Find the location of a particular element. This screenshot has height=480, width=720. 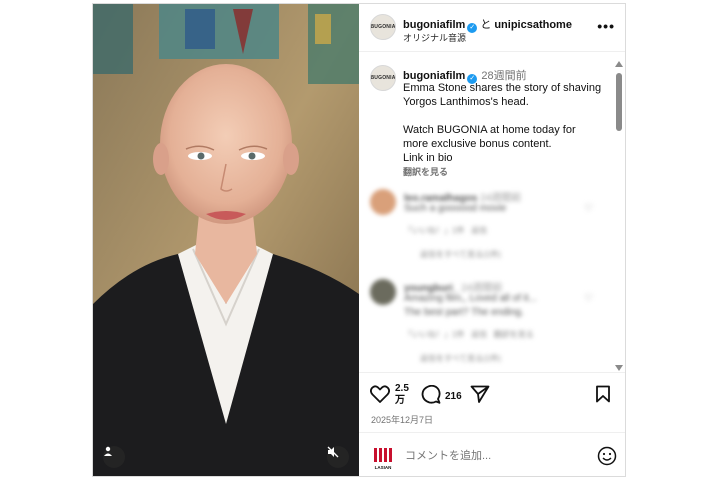

like-count: 2.5 万 is located at coordinates (403, 395).